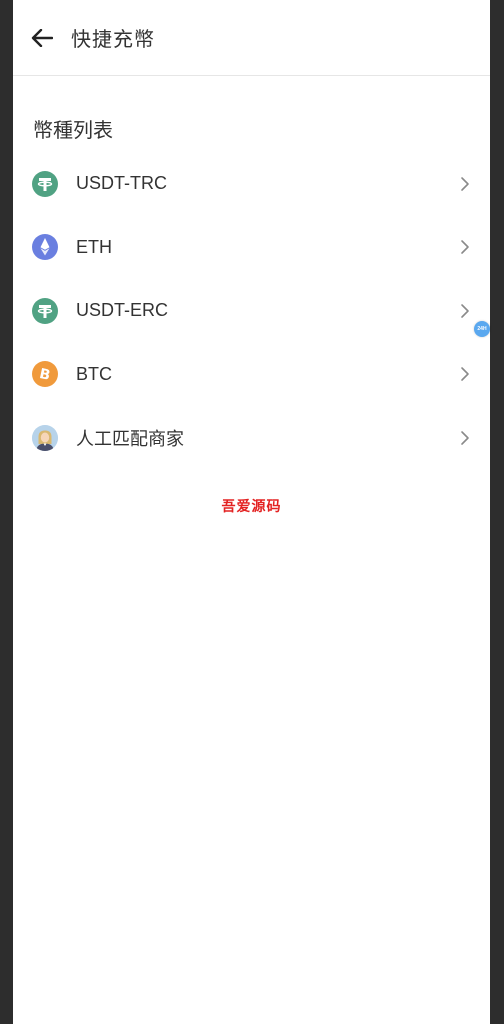  Describe the element at coordinates (130, 438) in the screenshot. I see `coin-label: 人工匹配商家` at that location.